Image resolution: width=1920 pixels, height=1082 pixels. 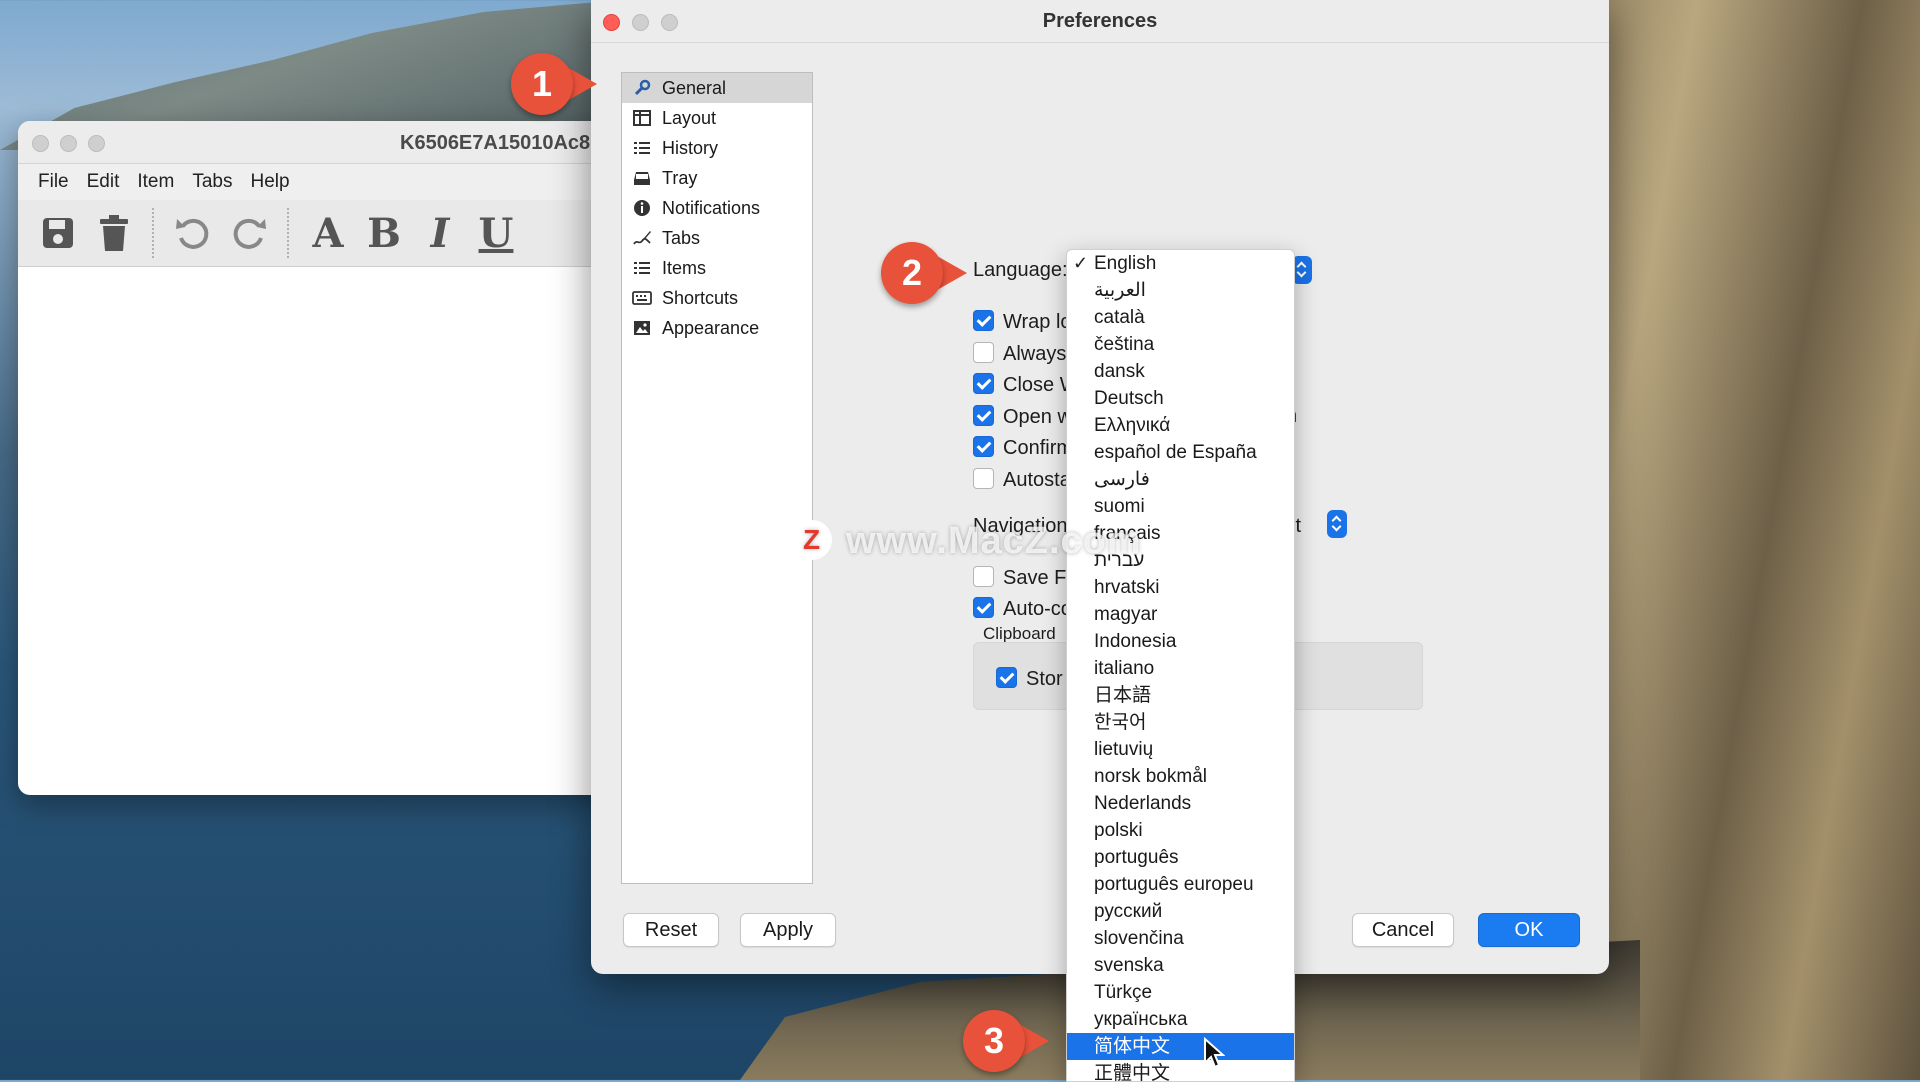 I want to click on language-option: English, so click(x=1180, y=263).